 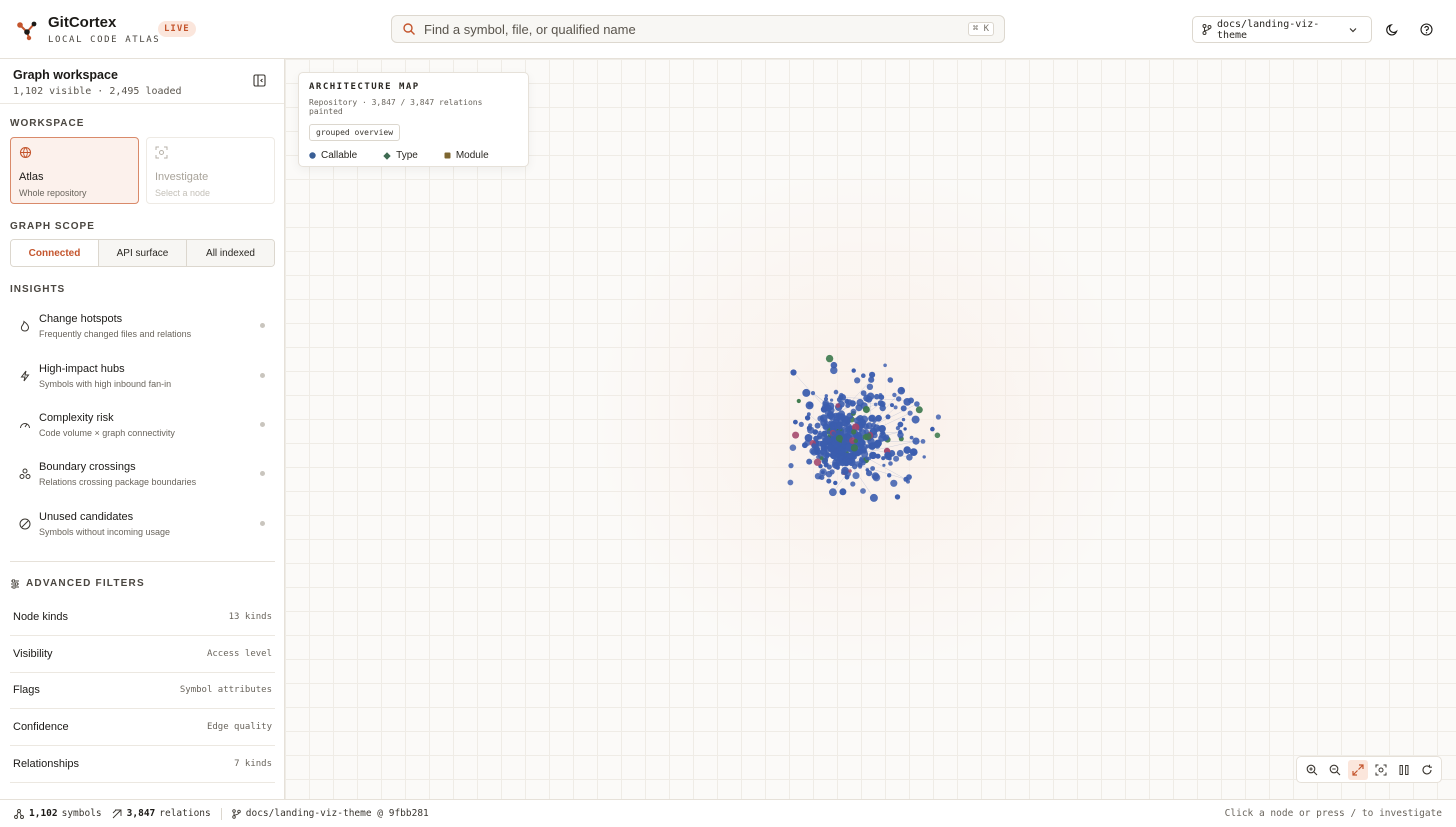 What do you see at coordinates (1312, 770) in the screenshot?
I see `zoom-in-button` at bounding box center [1312, 770].